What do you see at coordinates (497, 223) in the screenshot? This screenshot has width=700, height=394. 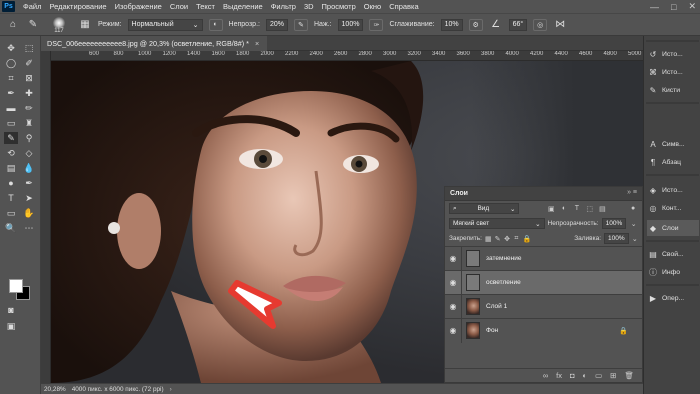 I see `blend-mode-select: Мягкий свет ⌄` at bounding box center [497, 223].